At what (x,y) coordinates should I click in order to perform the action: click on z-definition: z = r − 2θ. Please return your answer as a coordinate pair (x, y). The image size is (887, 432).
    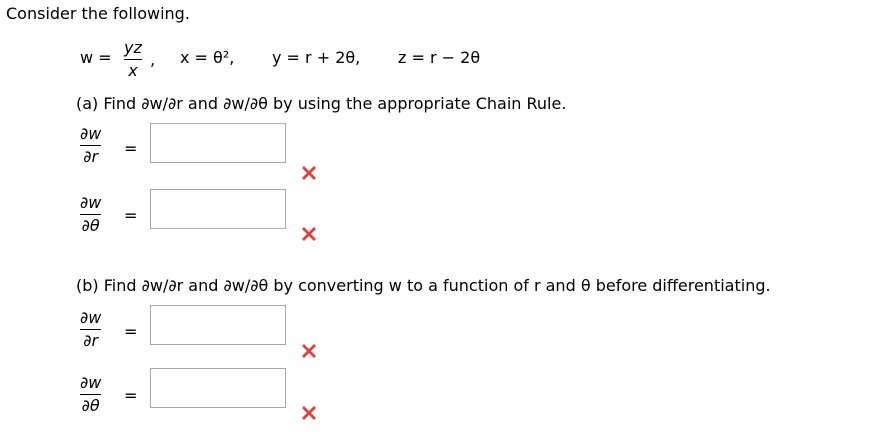
    Looking at the image, I should click on (439, 57).